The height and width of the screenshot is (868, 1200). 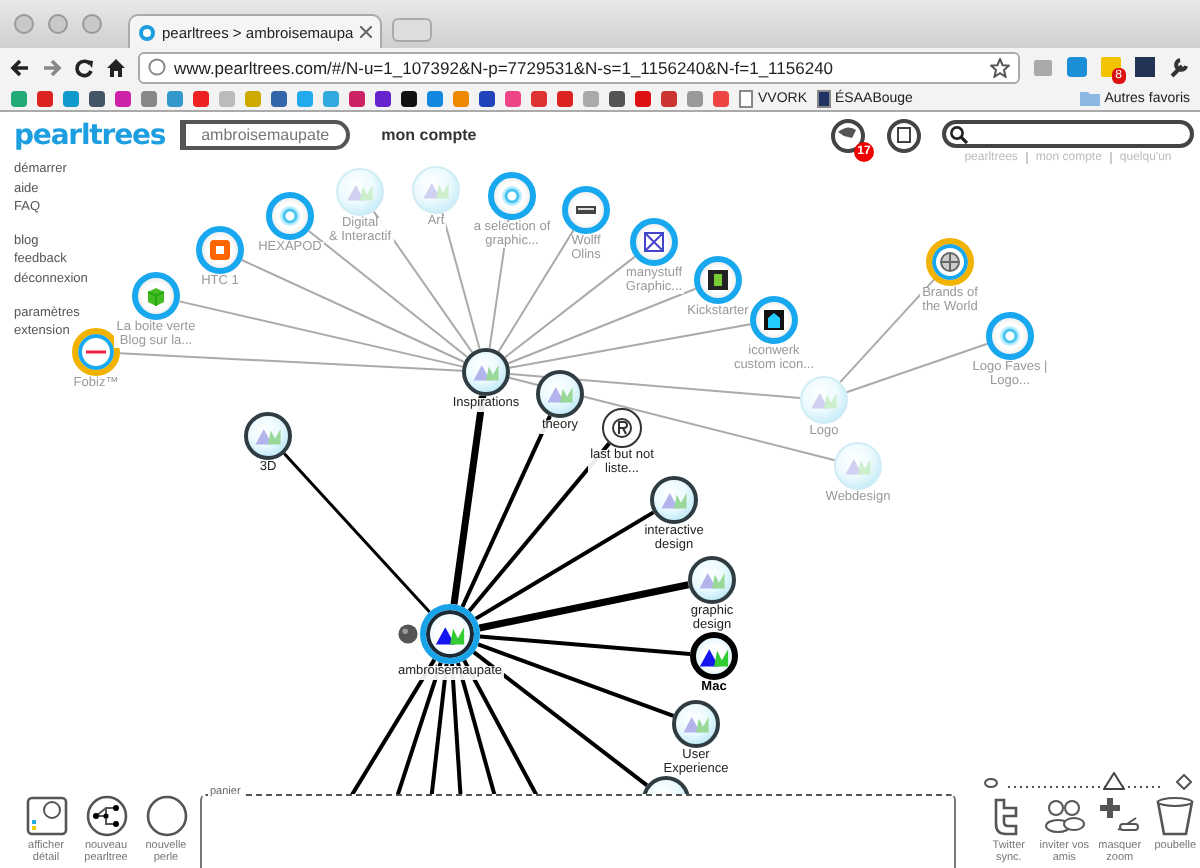 What do you see at coordinates (96, 352) in the screenshot?
I see `dash-icon` at bounding box center [96, 352].